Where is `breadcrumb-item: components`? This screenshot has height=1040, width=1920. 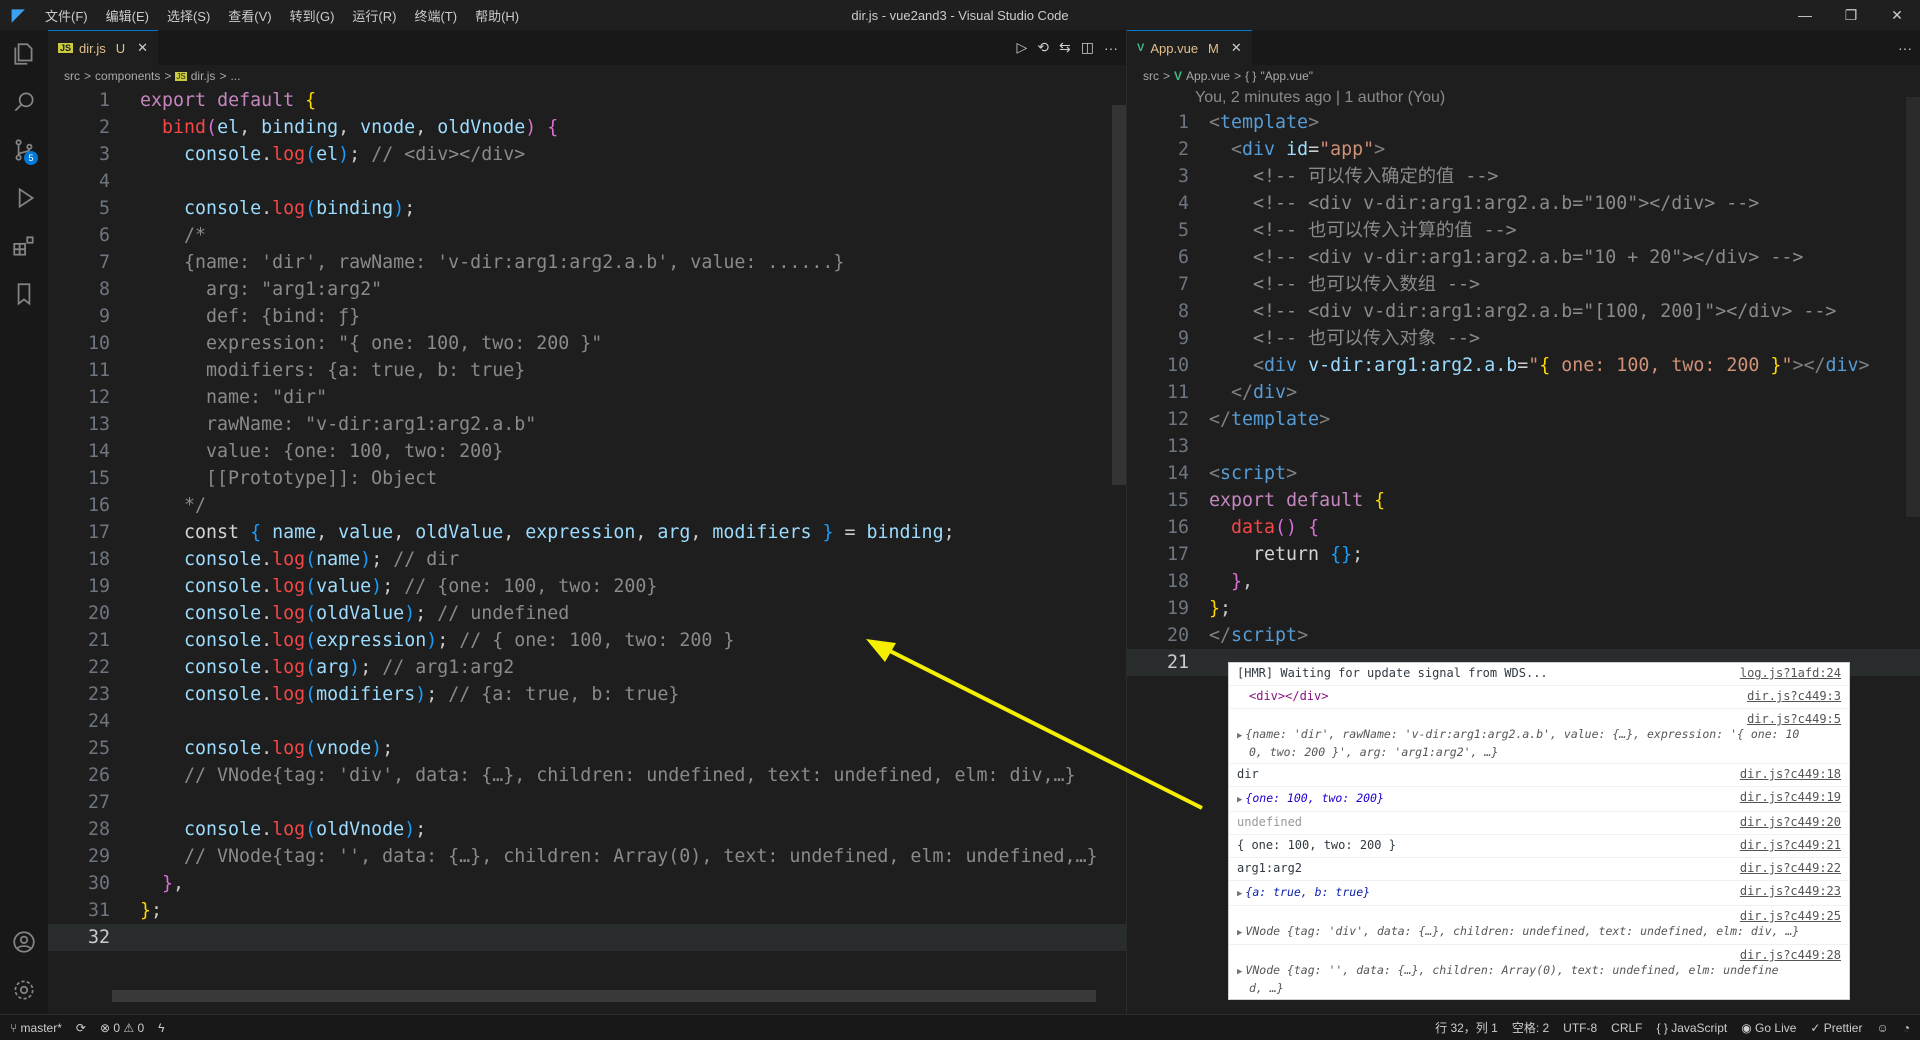
breadcrumb-item: components is located at coordinates (127, 76).